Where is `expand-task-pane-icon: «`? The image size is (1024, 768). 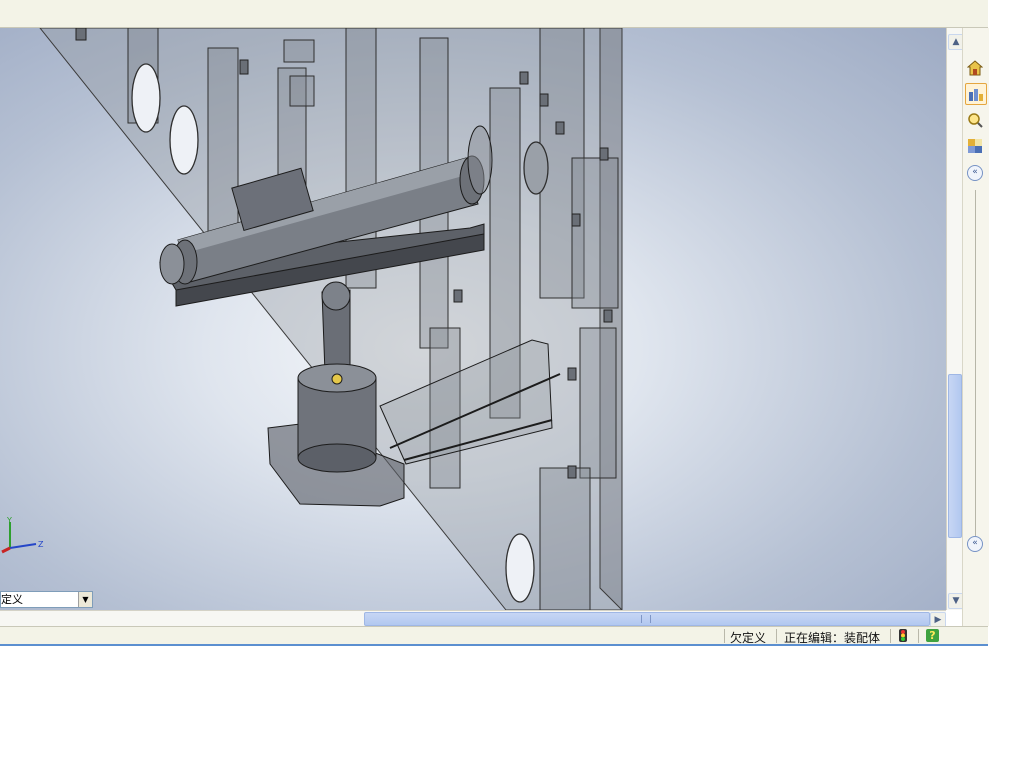
expand-task-pane-icon: « is located at coordinates (975, 544).